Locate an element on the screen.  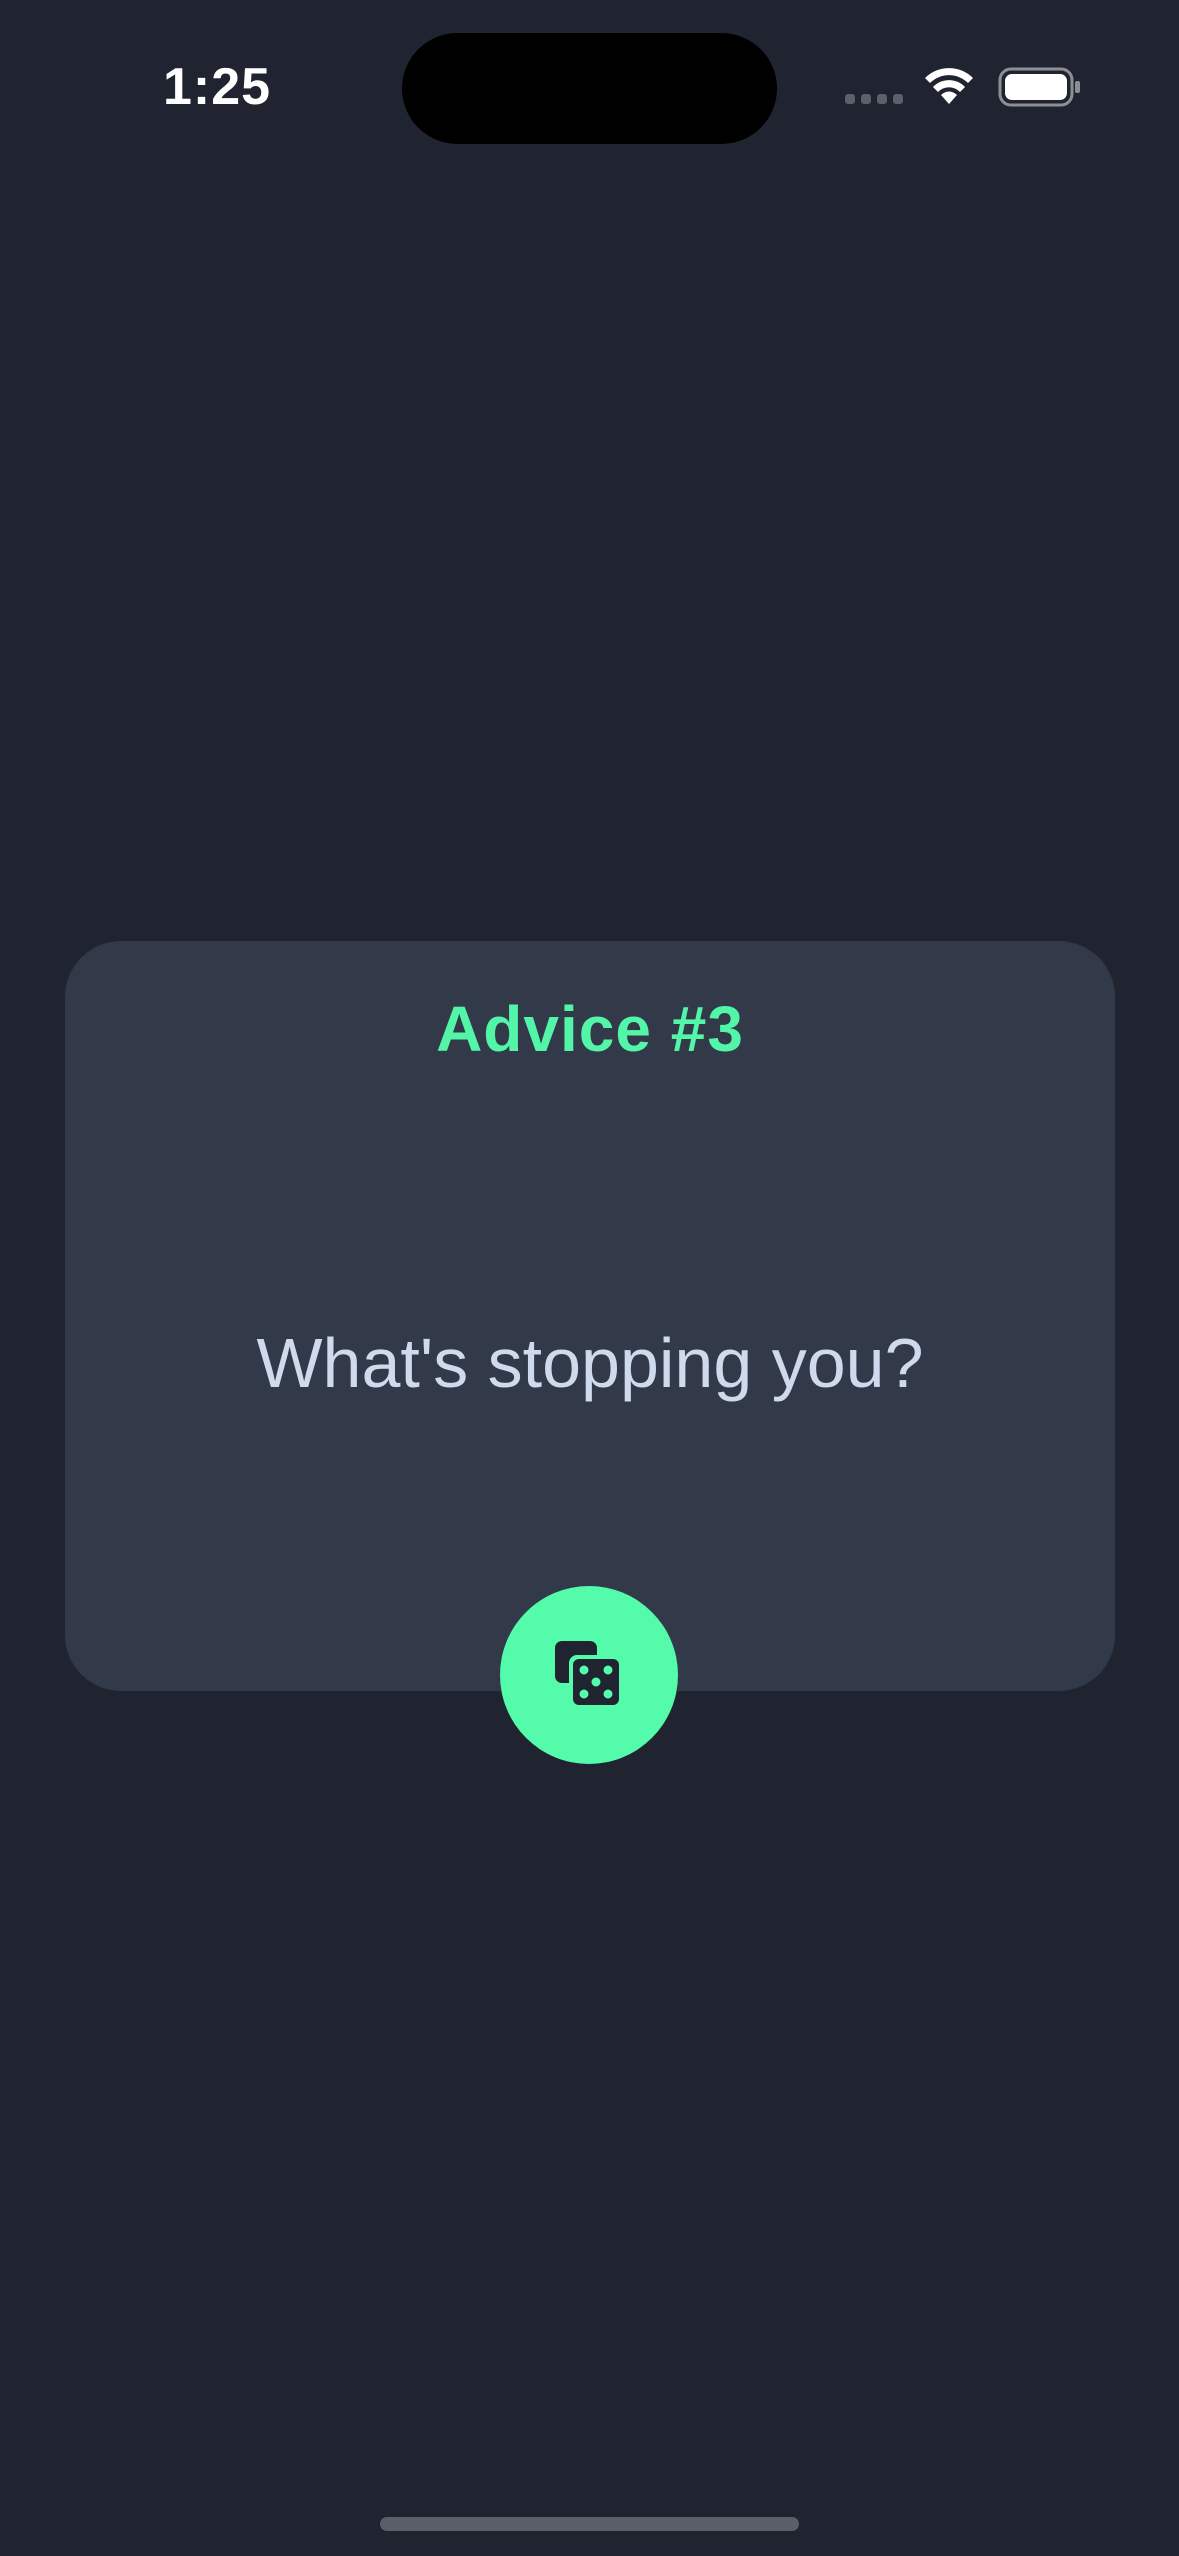
dice-icon is located at coordinates (589, 1675).